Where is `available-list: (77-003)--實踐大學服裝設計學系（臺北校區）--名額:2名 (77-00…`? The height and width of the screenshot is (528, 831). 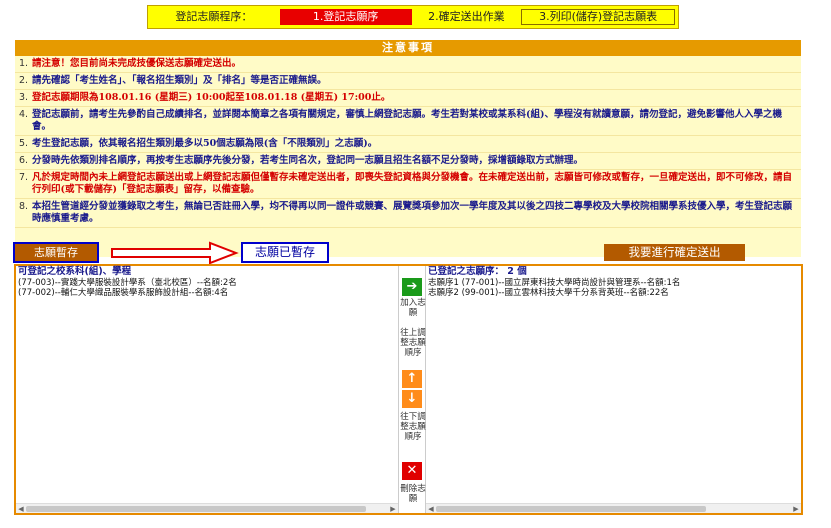 available-list: (77-003)--實踐大學服裝設計學系（臺北校區）--名額:2名 (77-00… is located at coordinates (207, 288).